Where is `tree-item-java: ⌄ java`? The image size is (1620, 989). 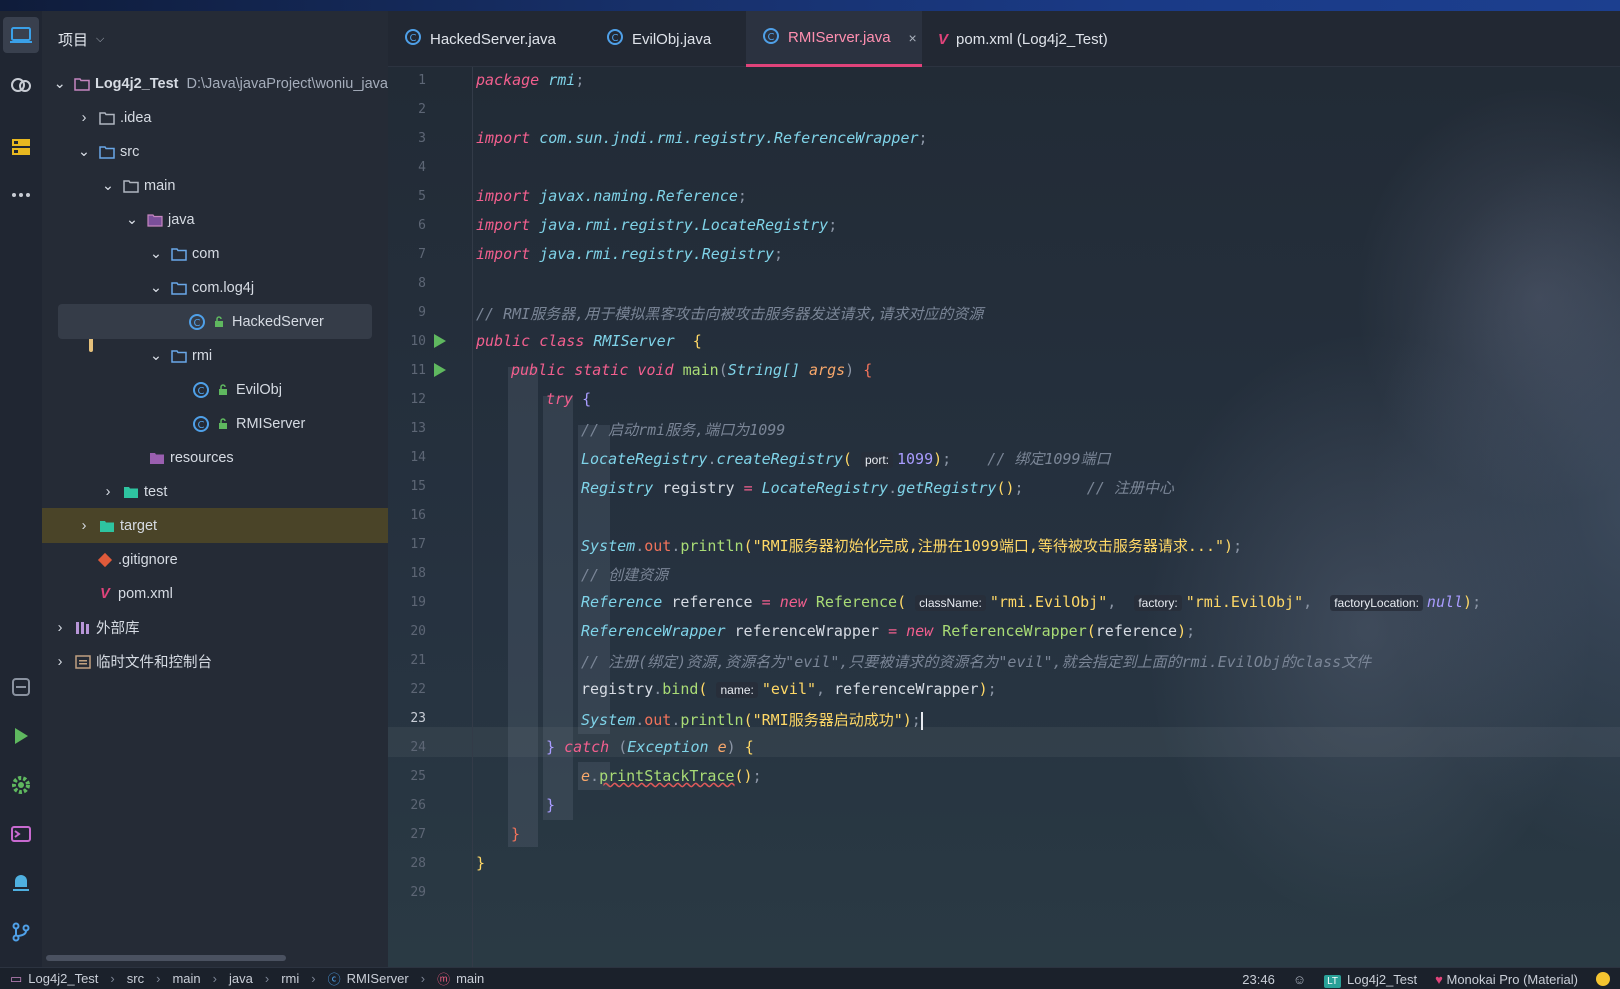
tree-item-java: ⌄ java is located at coordinates (215, 219).